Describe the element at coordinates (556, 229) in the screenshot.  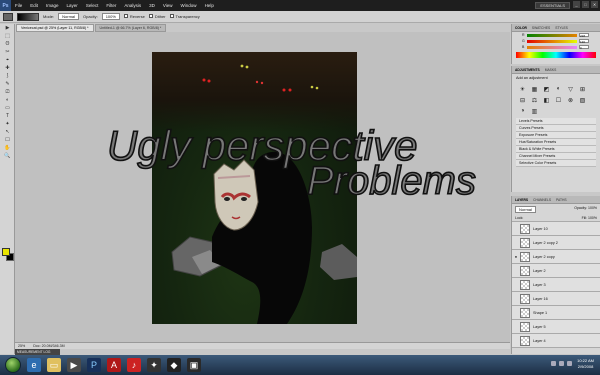
I see `layer-row: Layer 10` at that location.